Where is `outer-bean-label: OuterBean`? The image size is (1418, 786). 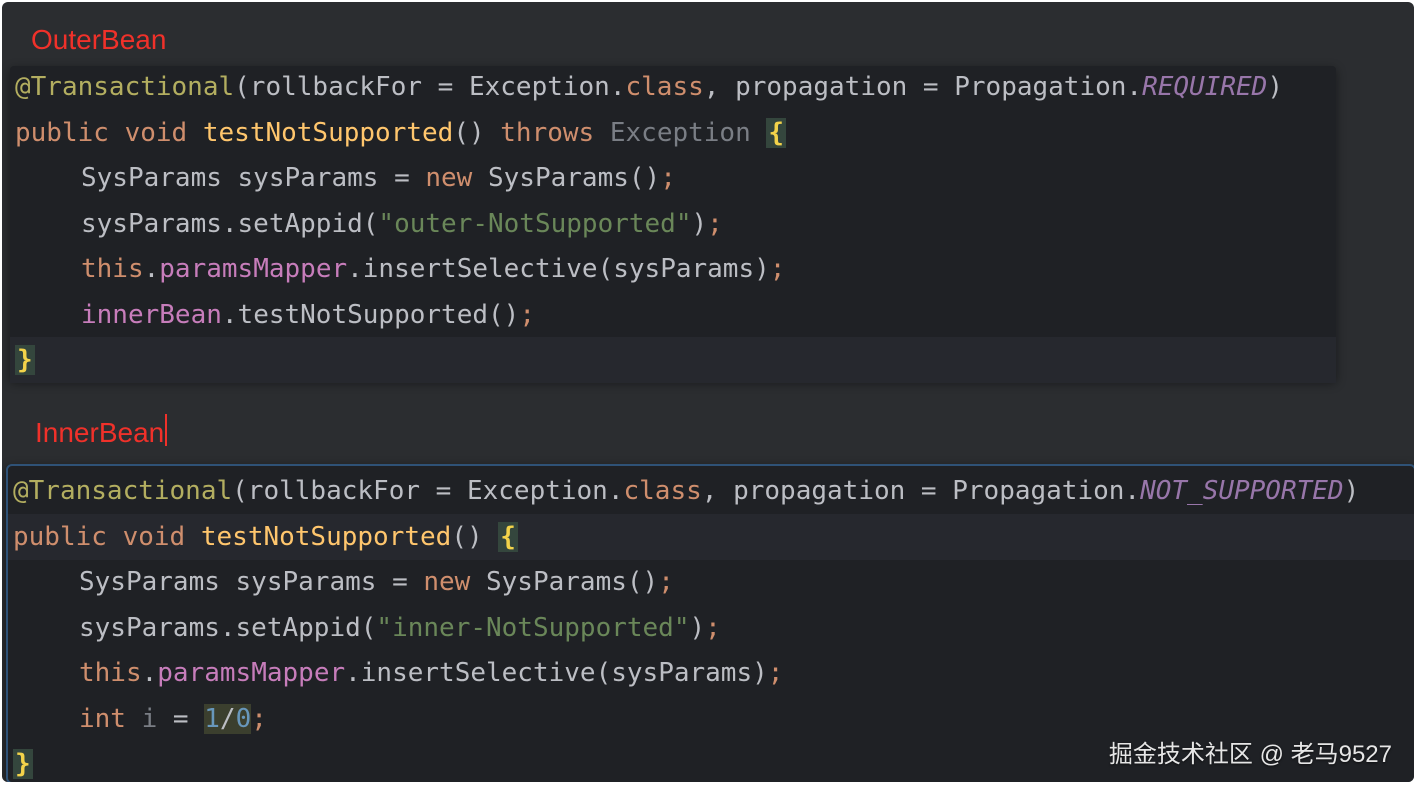 outer-bean-label: OuterBean is located at coordinates (99, 39).